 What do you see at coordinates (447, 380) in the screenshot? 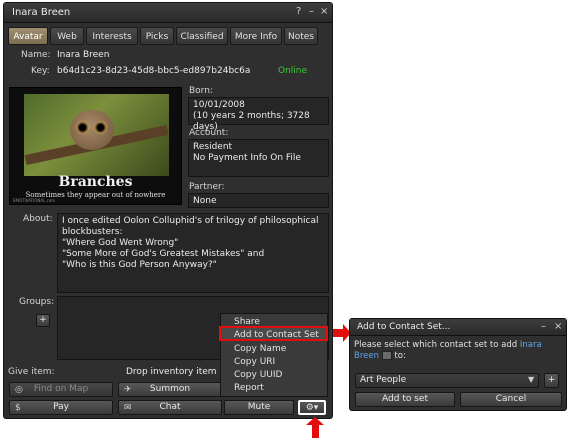
I see `contact-set-dropdown: Art People ▼` at bounding box center [447, 380].